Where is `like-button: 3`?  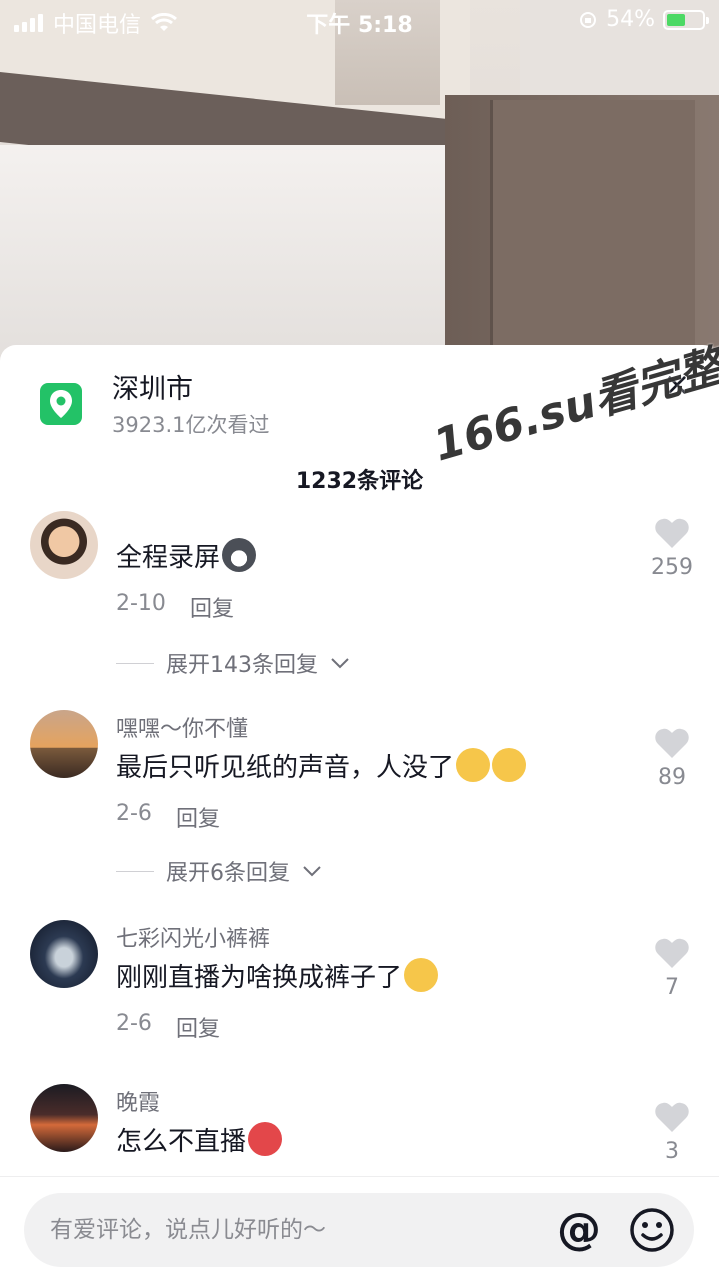 like-button: 3 is located at coordinates (672, 1132).